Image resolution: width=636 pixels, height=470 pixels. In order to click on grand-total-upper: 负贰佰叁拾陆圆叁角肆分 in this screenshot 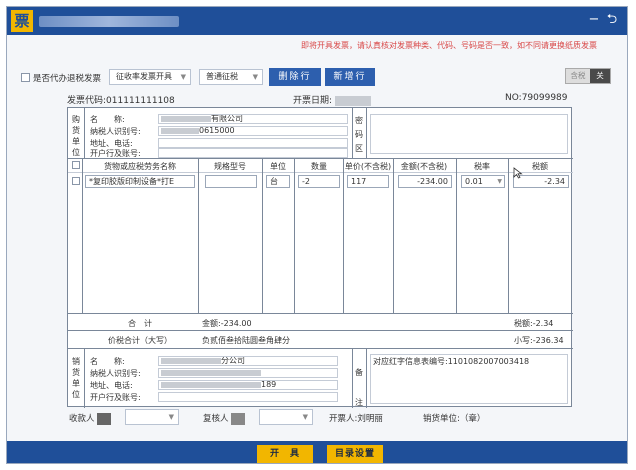, I will do `click(246, 340)`.